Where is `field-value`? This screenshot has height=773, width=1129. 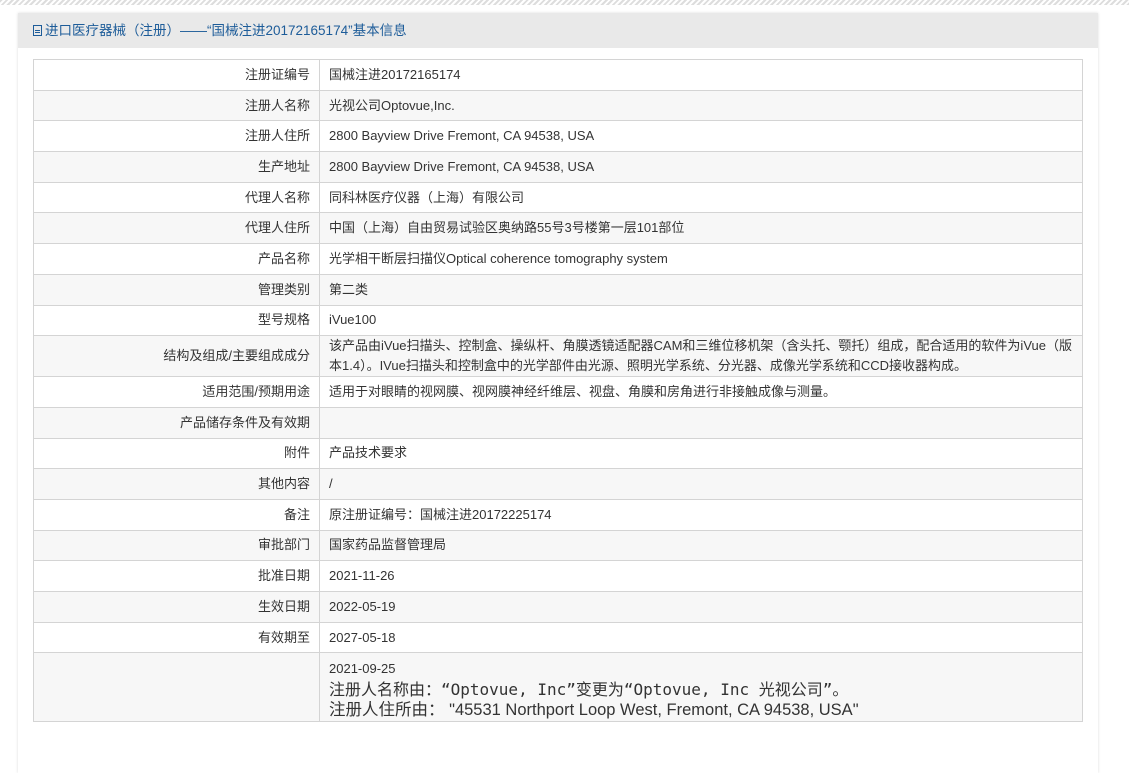 field-value is located at coordinates (701, 422).